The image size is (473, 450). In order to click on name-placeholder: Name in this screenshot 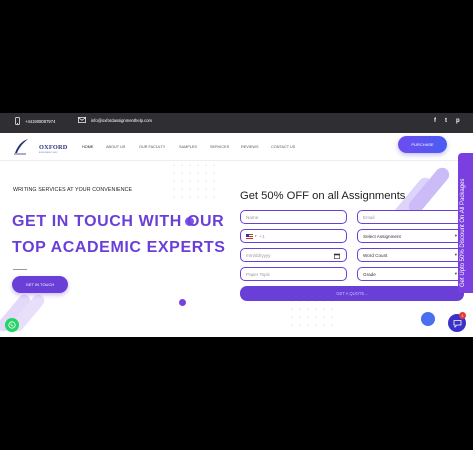, I will do `click(252, 217)`.